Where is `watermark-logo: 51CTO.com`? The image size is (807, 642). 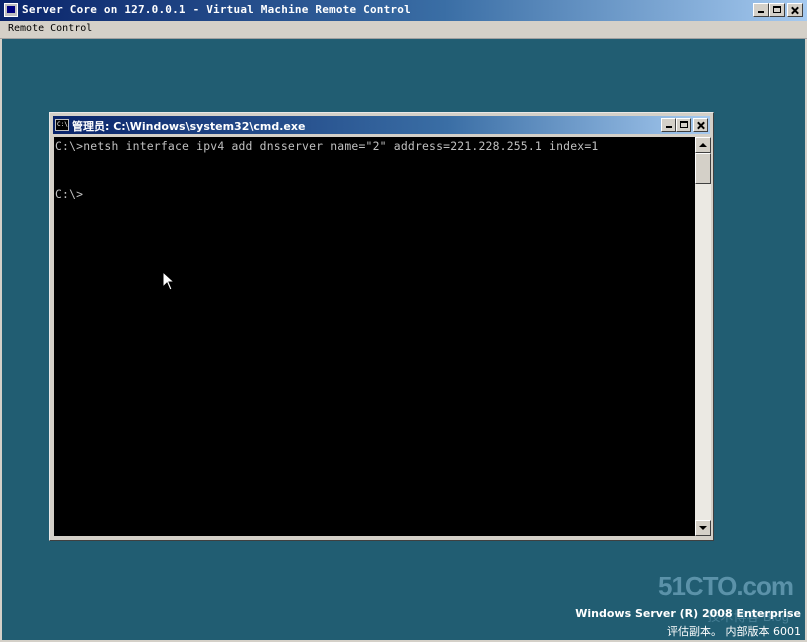 watermark-logo: 51CTO.com is located at coordinates (725, 586).